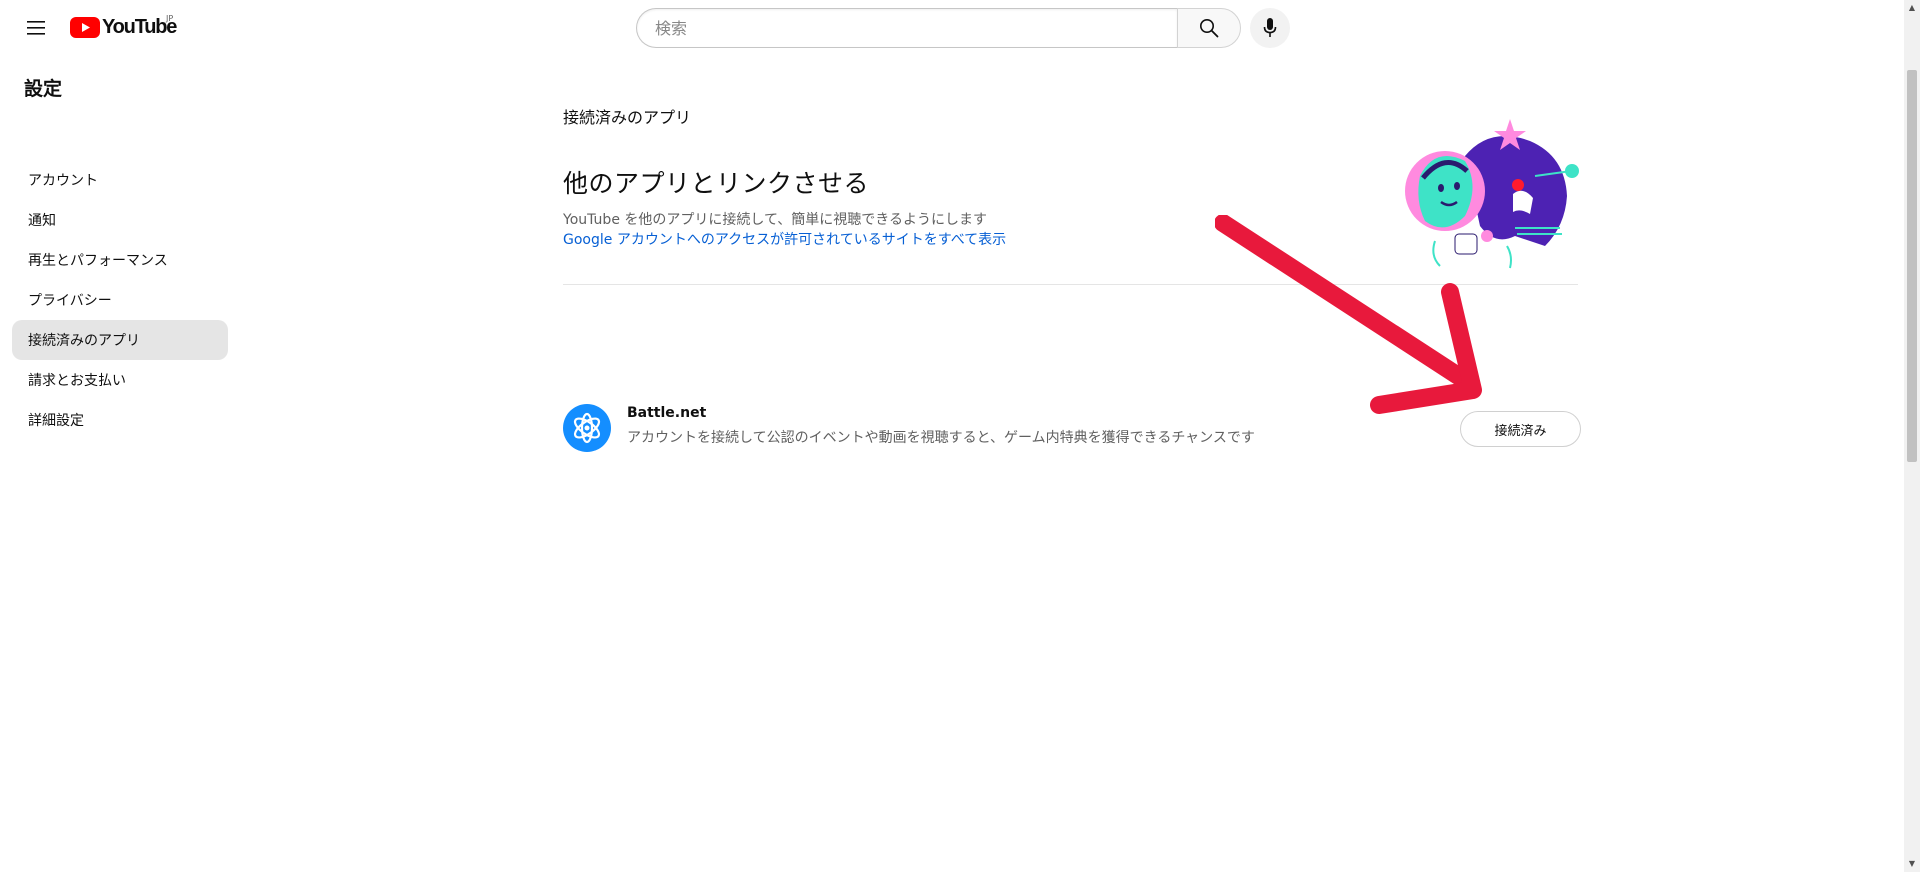 The image size is (1920, 872). I want to click on sidebar-item-privacy: プライバシー, so click(120, 300).